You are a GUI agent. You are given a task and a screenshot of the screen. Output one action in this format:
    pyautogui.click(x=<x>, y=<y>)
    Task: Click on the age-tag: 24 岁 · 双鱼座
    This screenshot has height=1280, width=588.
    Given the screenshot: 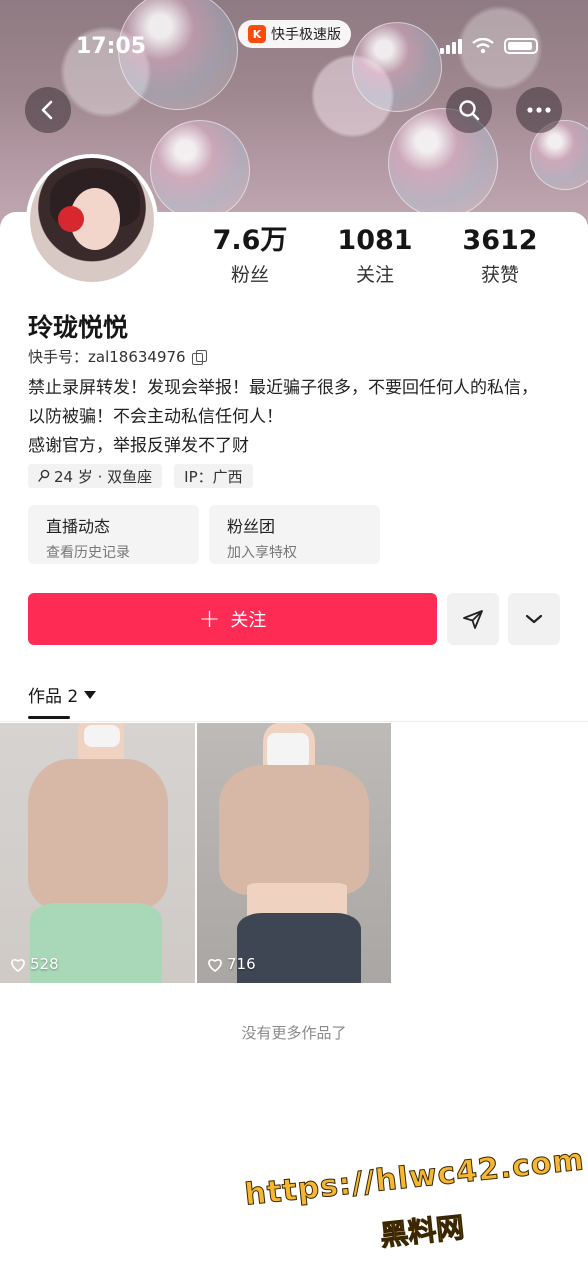 What is the action you would take?
    pyautogui.click(x=95, y=476)
    